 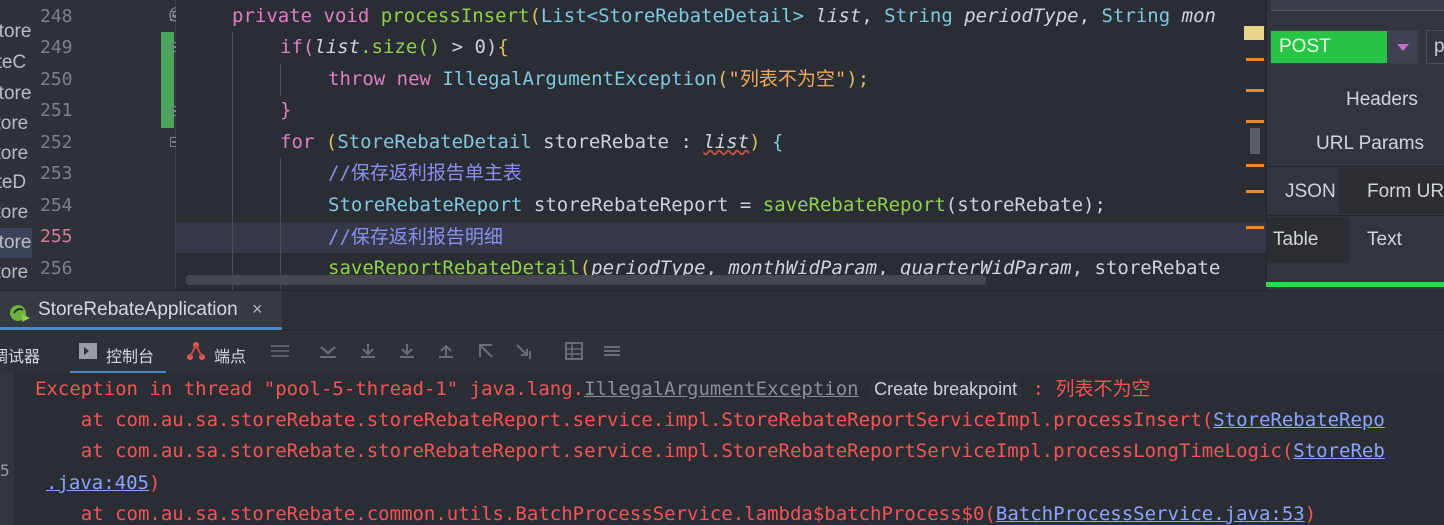 What do you see at coordinates (787, 79) in the screenshot?
I see `code-string: "列表不为空"` at bounding box center [787, 79].